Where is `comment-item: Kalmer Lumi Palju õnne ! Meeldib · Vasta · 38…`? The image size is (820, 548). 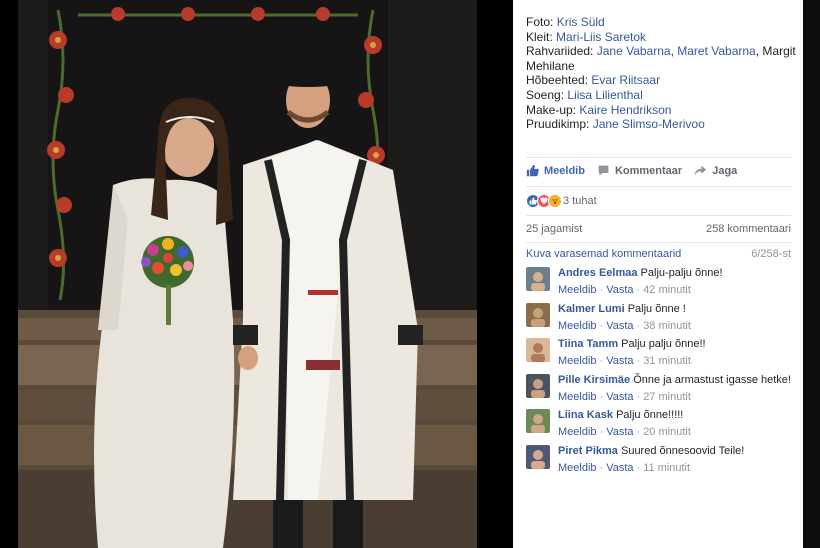
comment-item: Kalmer Lumi Palju õnne ! Meeldib · Vasta · 38… is located at coordinates (658, 319).